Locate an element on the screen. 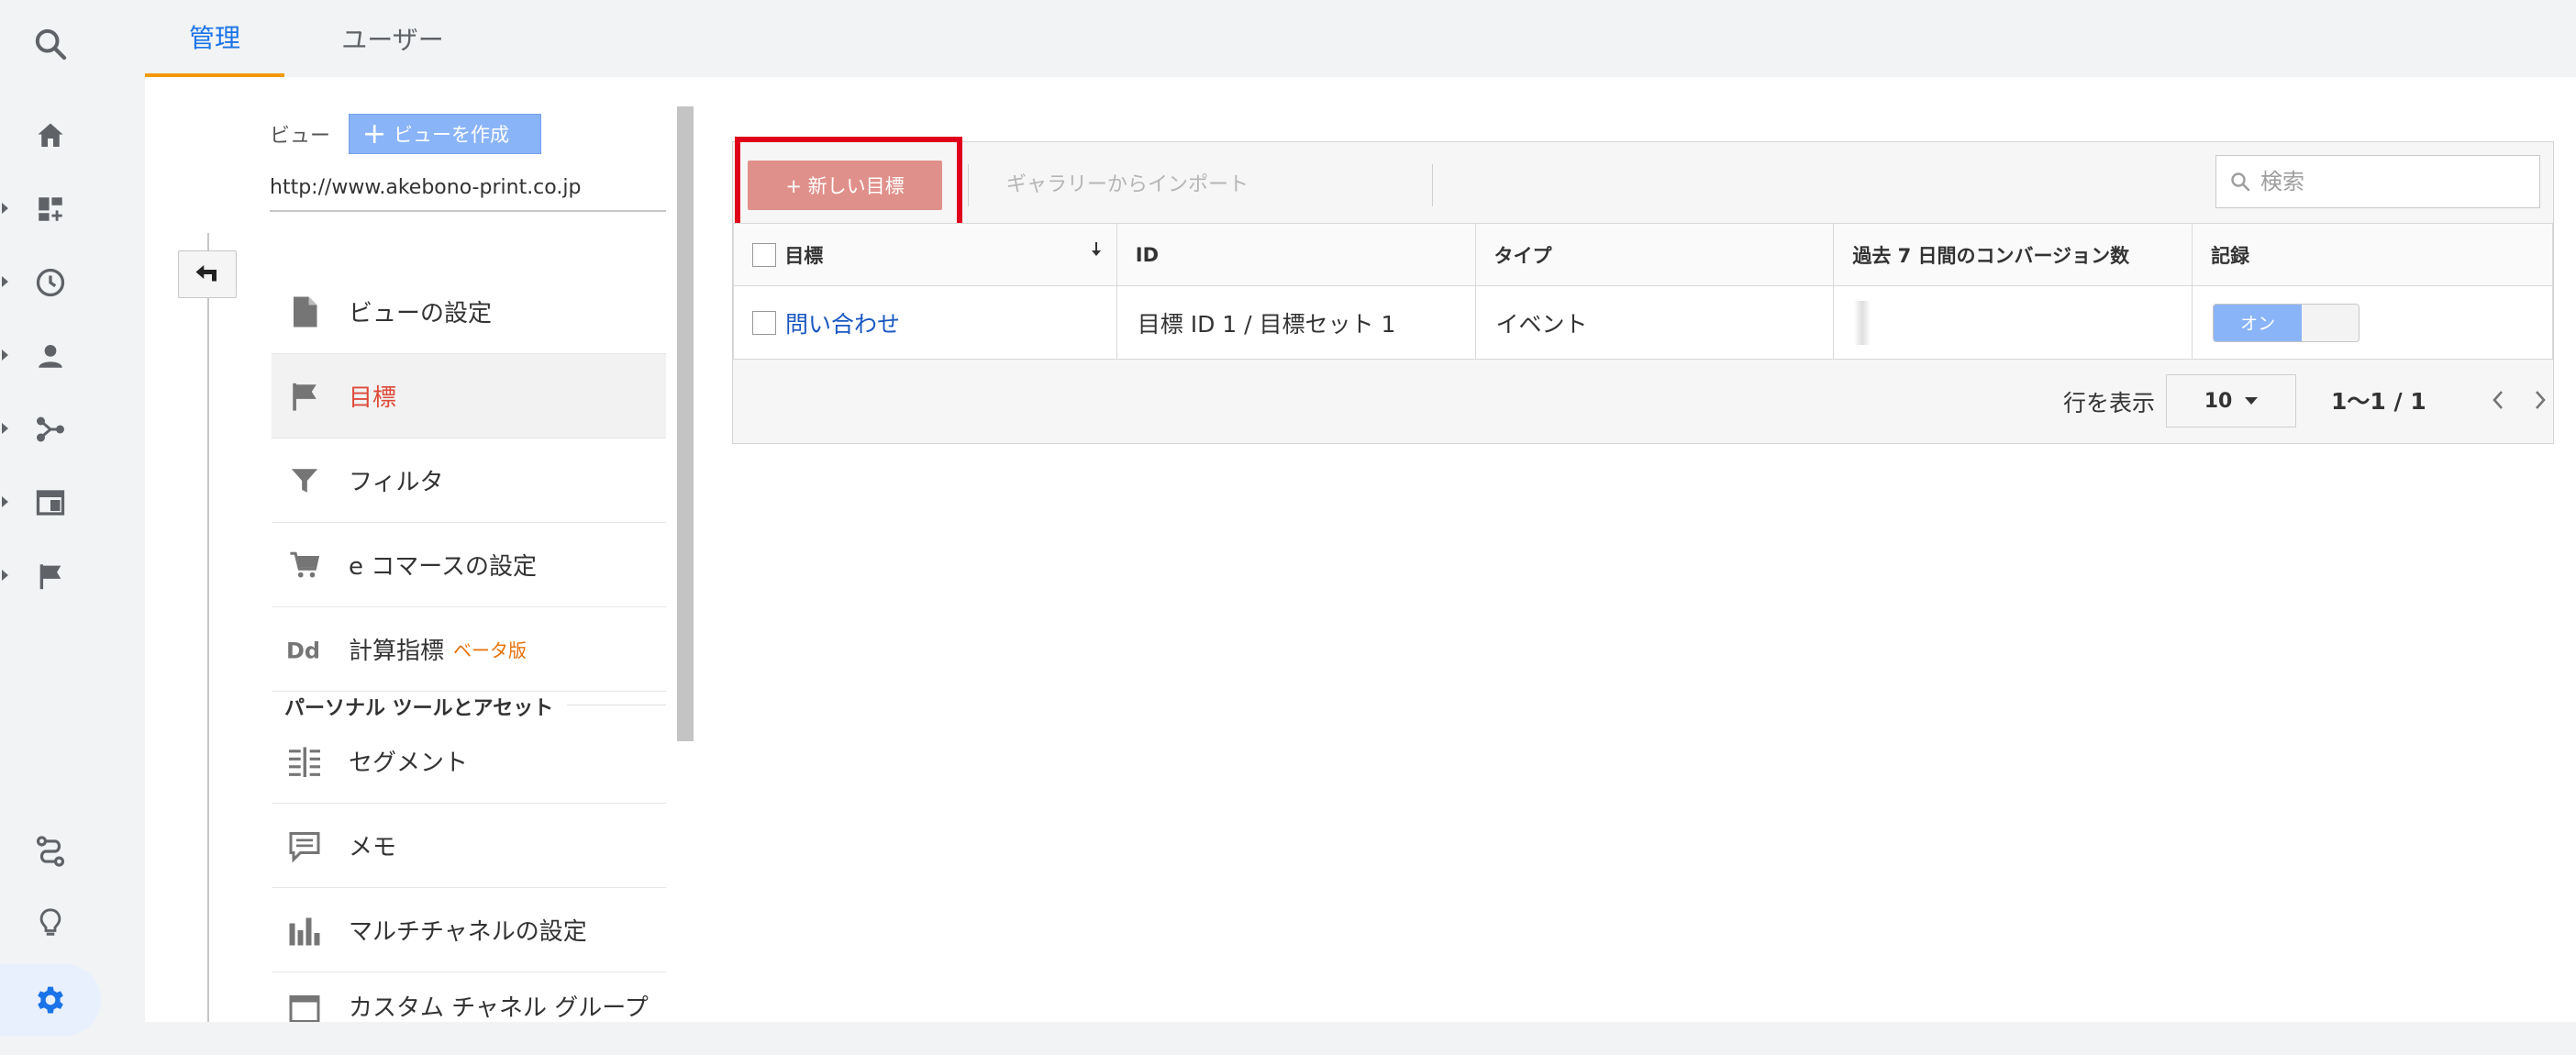  table-header-row: 目標 ID タイプ 過去 7 日間のコンバージョン数 記録 is located at coordinates (1643, 254).